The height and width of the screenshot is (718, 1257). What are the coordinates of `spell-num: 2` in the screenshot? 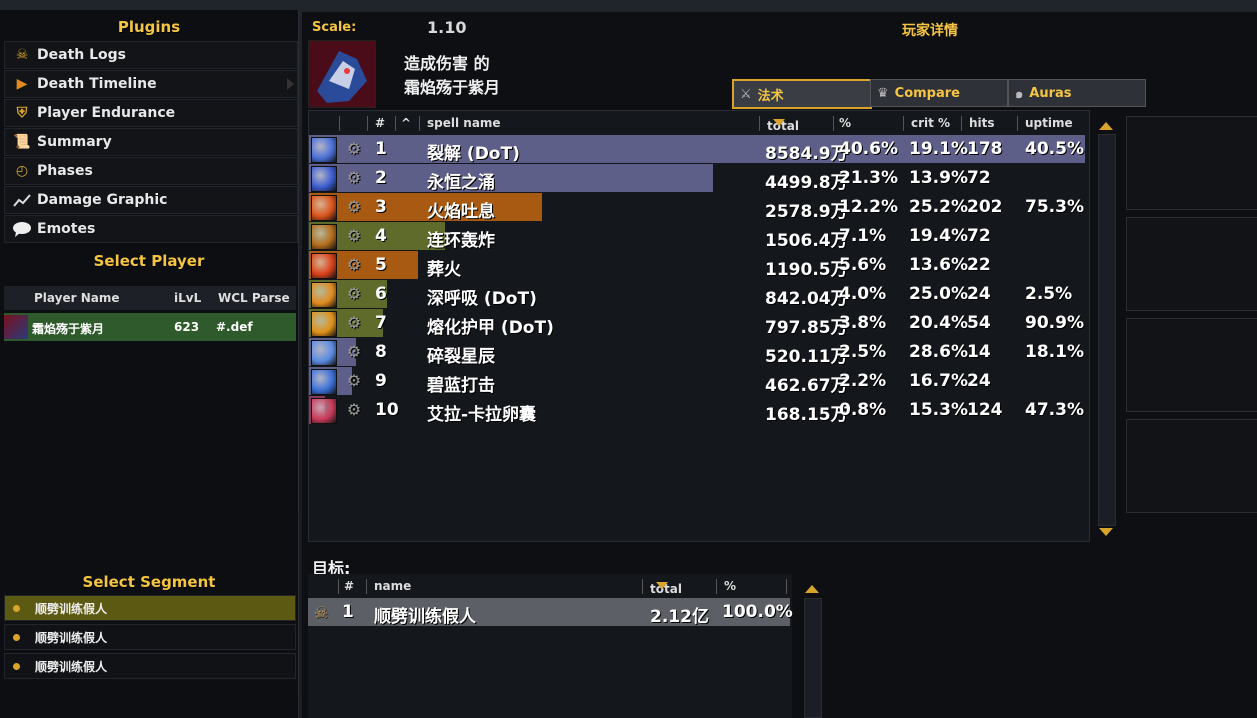 It's located at (381, 178).